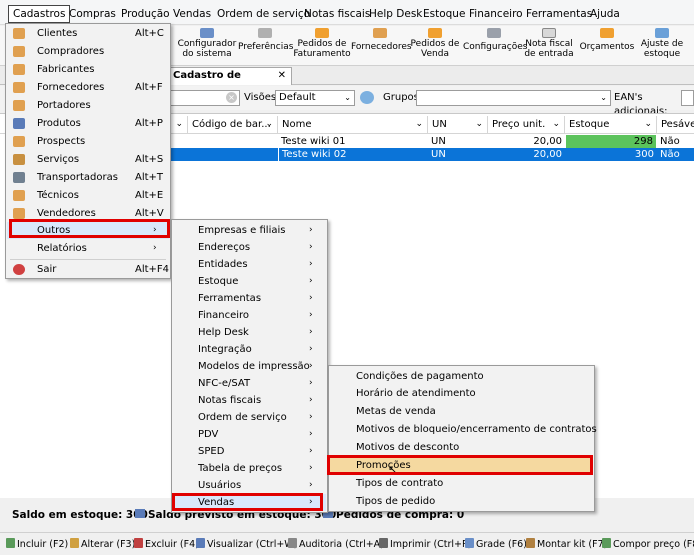 This screenshot has width=694, height=555. I want to click on submenu-item-sped: SPED ›, so click(249, 451).